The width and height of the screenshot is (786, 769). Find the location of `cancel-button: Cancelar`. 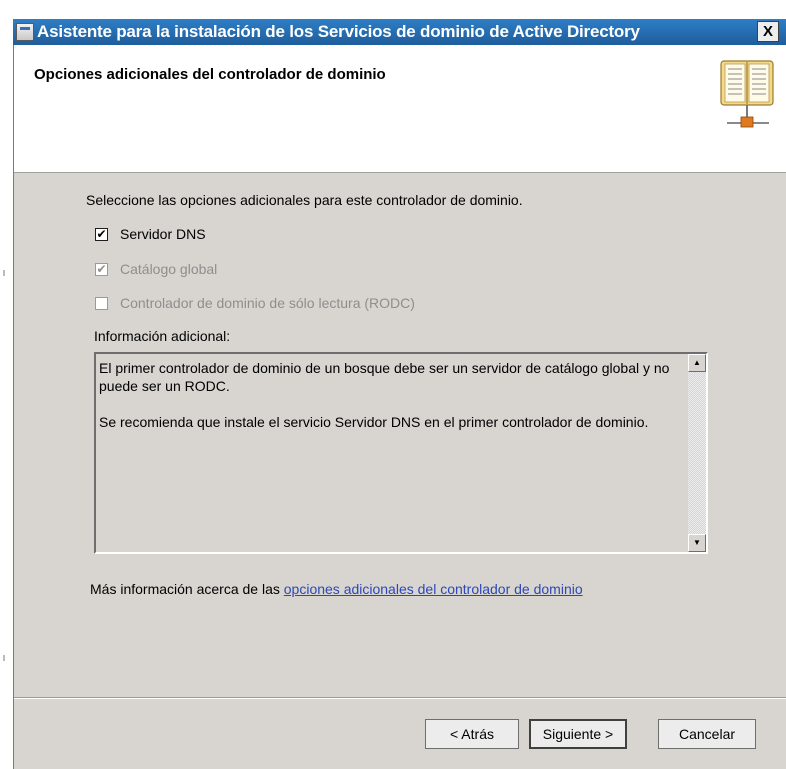

cancel-button: Cancelar is located at coordinates (707, 734).